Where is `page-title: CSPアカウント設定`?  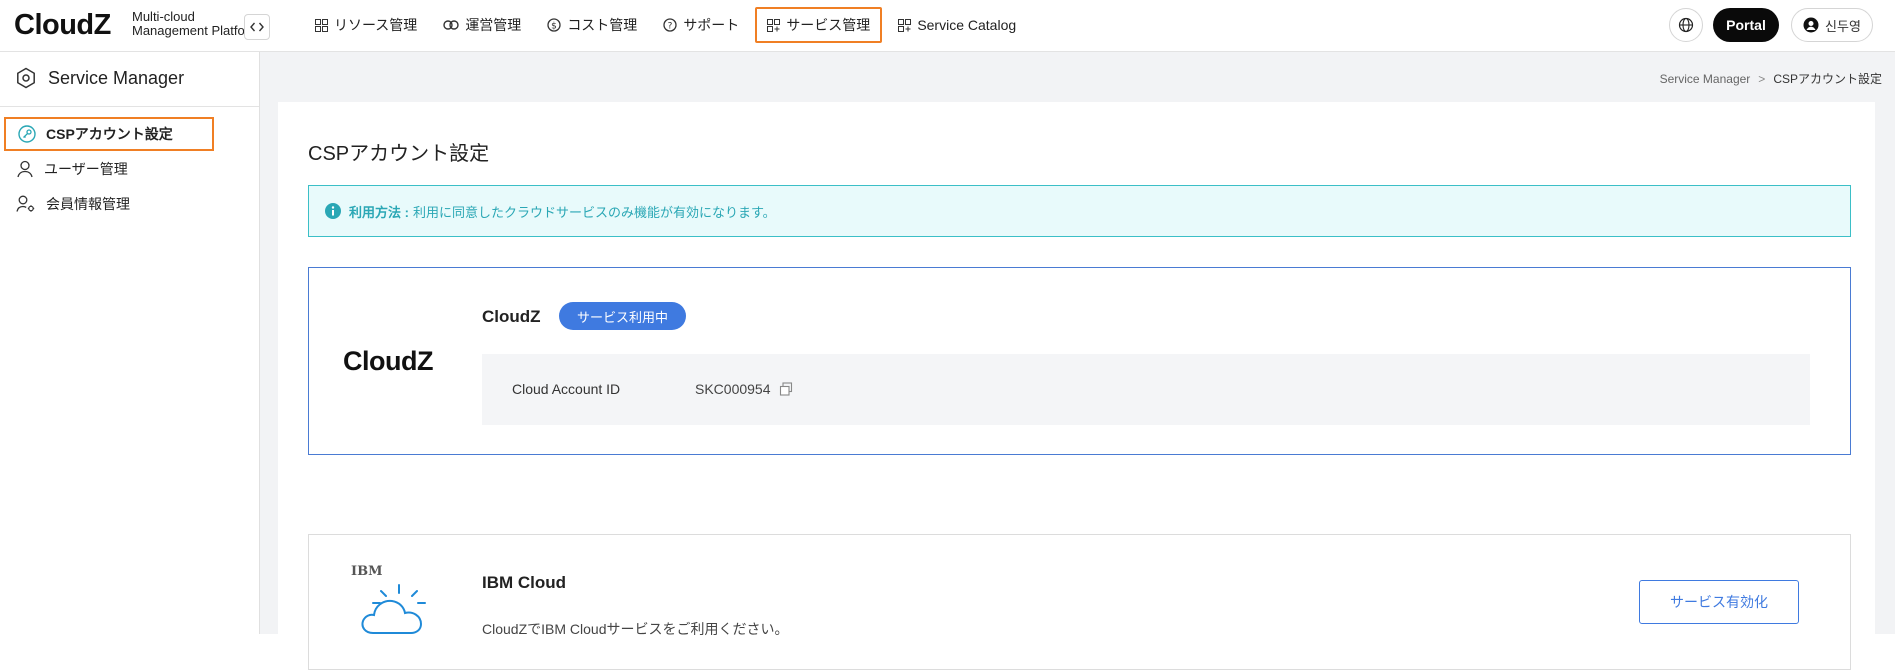 page-title: CSPアカウント設定 is located at coordinates (399, 154).